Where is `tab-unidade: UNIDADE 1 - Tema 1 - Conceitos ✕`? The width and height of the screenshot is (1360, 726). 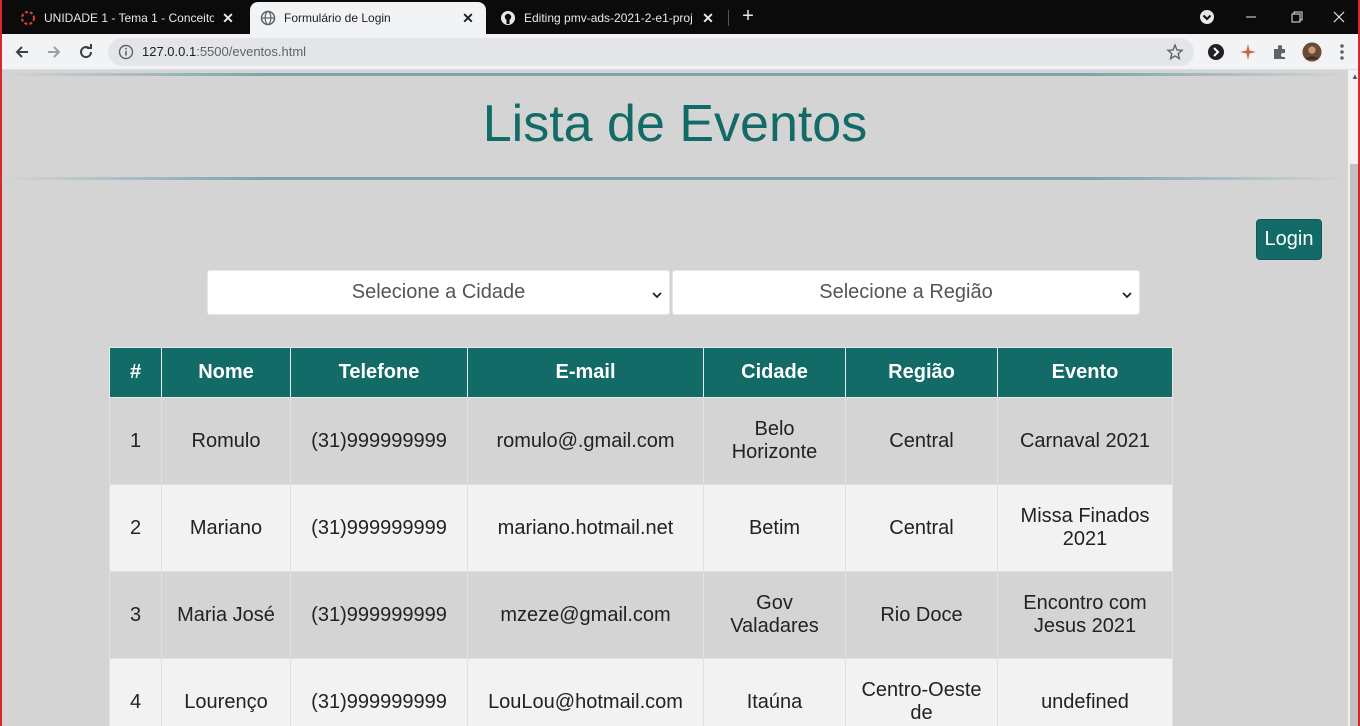
tab-unidade: UNIDADE 1 - Tema 1 - Conceitos ✕ is located at coordinates (128, 18).